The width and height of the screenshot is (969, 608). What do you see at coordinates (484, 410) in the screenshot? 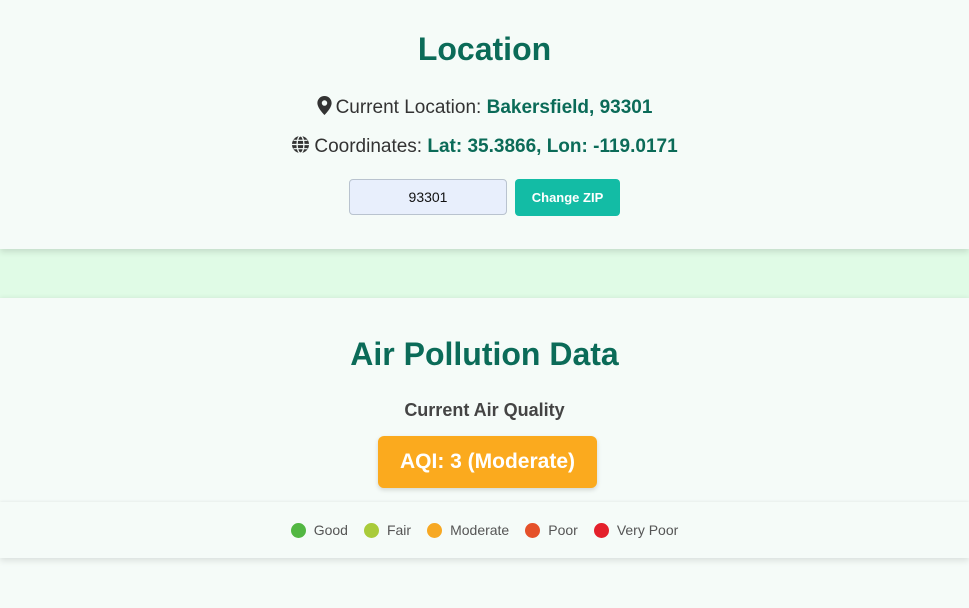
I see `current-air-quality-heading: Current Air Quality` at bounding box center [484, 410].